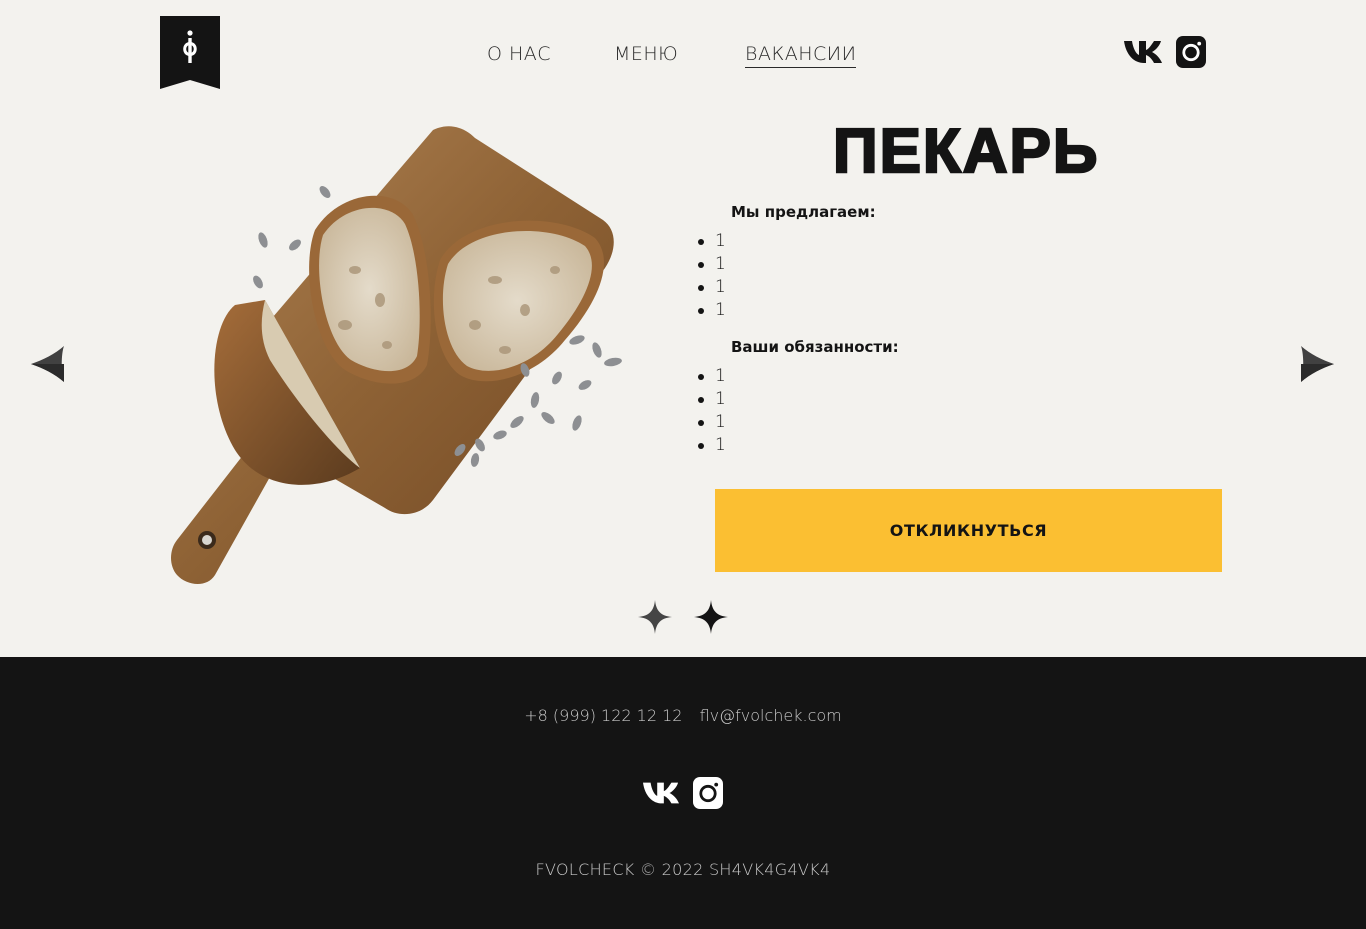 The image size is (1366, 929). What do you see at coordinates (966, 151) in the screenshot?
I see `vacancy-title: ПЕКАРЬ` at bounding box center [966, 151].